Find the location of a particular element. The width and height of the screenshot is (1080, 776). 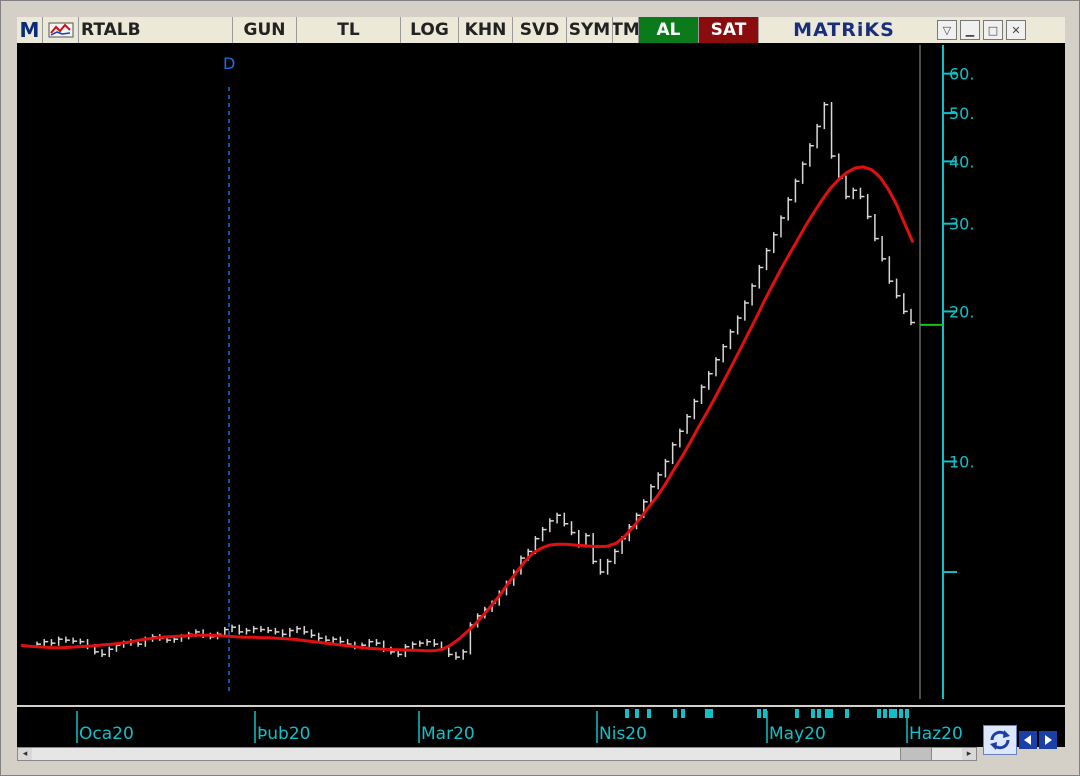

svd-button: SVD is located at coordinates (540, 30).